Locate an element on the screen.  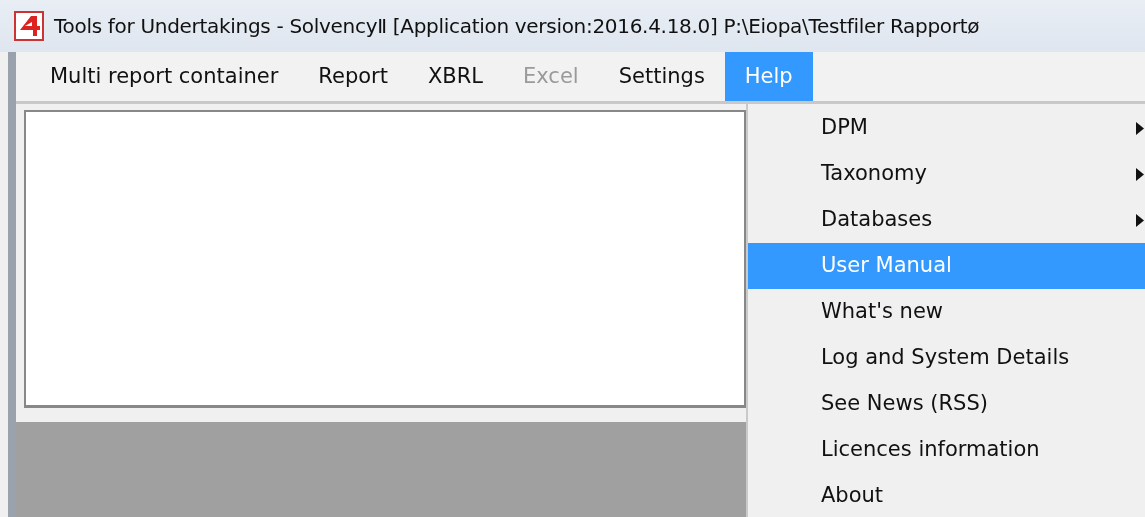
menu-item: DPM is located at coordinates (946, 128).